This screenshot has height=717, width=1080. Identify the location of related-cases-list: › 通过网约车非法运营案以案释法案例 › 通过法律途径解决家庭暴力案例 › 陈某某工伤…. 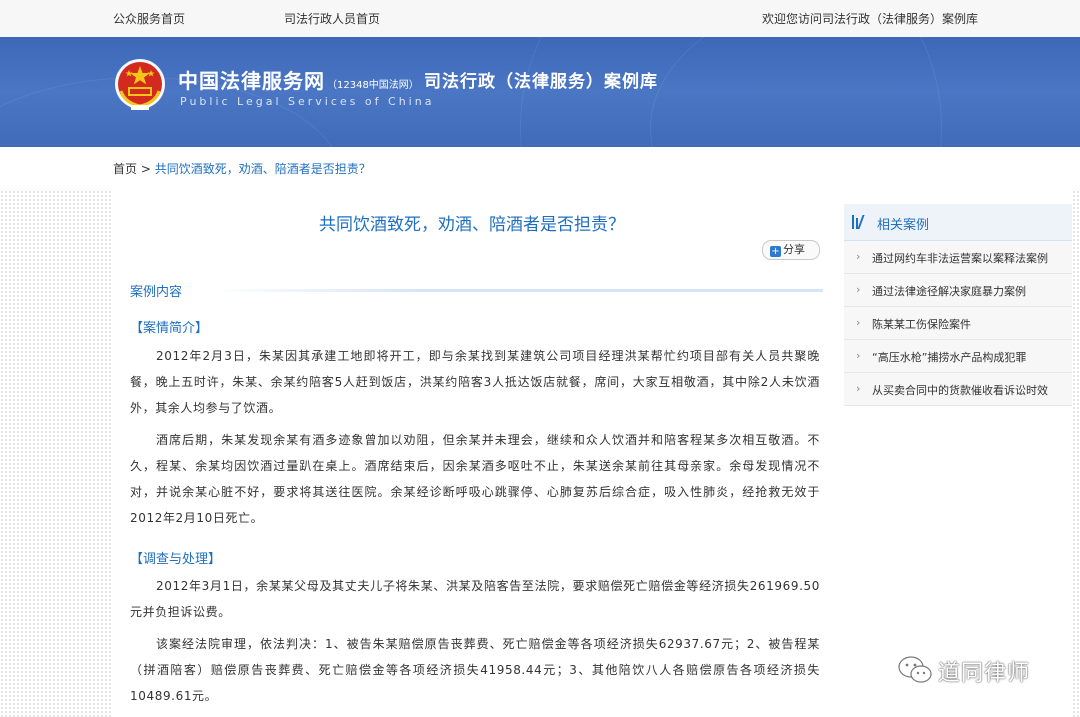
(958, 323).